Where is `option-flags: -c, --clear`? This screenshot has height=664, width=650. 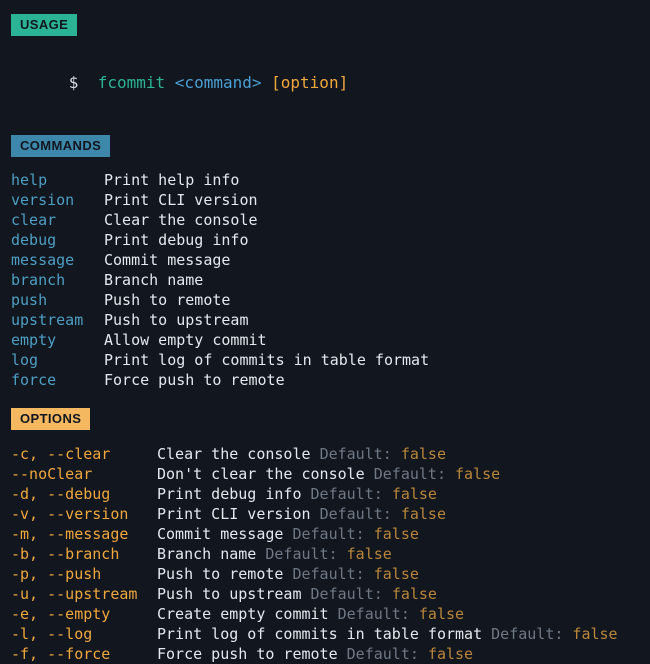 option-flags: -c, --clear is located at coordinates (61, 454).